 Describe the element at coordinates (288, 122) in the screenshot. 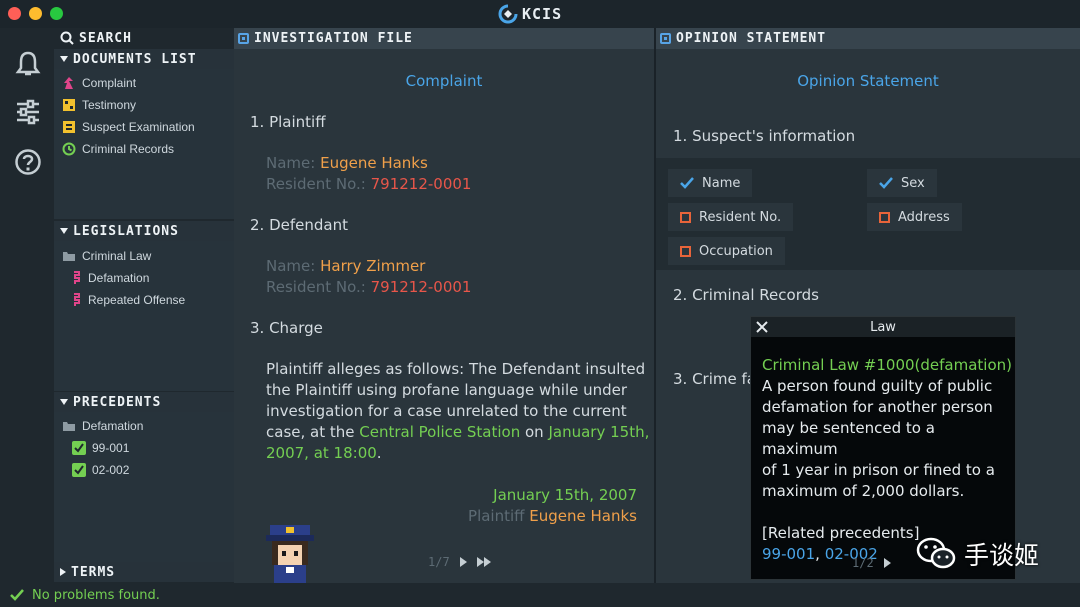

I see `plaintiff-heading: 1. Plaintiff` at that location.